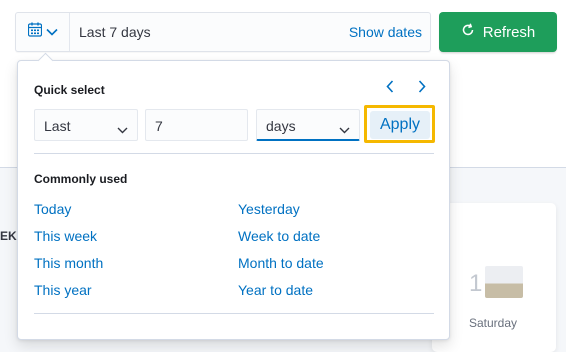 Image resolution: width=566 pixels, height=352 pixels. I want to click on direction-select: Last, so click(86, 125).